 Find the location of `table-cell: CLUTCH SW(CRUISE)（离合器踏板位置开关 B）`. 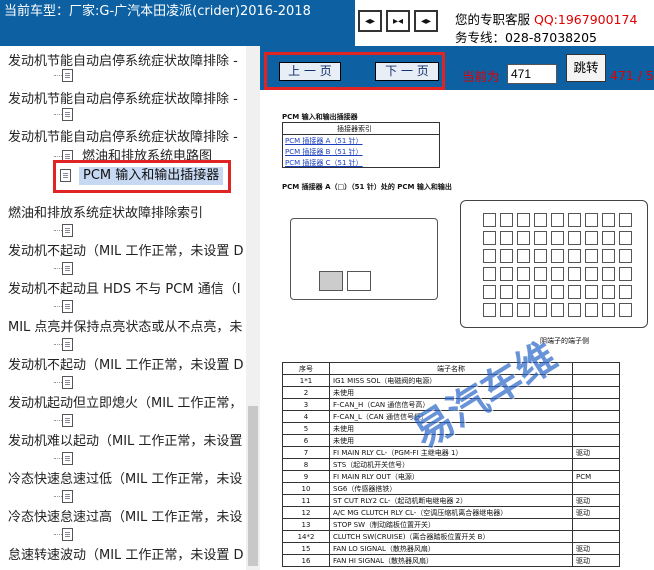

table-cell: CLUTCH SW(CRUISE)（离合器踏板位置开关 B） is located at coordinates (451, 536).